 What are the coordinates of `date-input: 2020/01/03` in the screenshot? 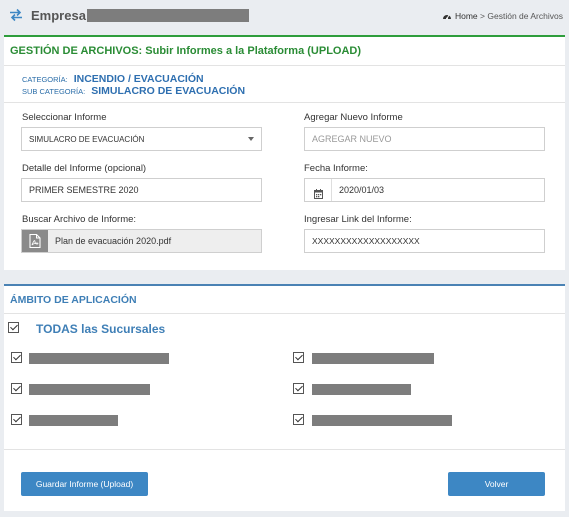 It's located at (424, 190).